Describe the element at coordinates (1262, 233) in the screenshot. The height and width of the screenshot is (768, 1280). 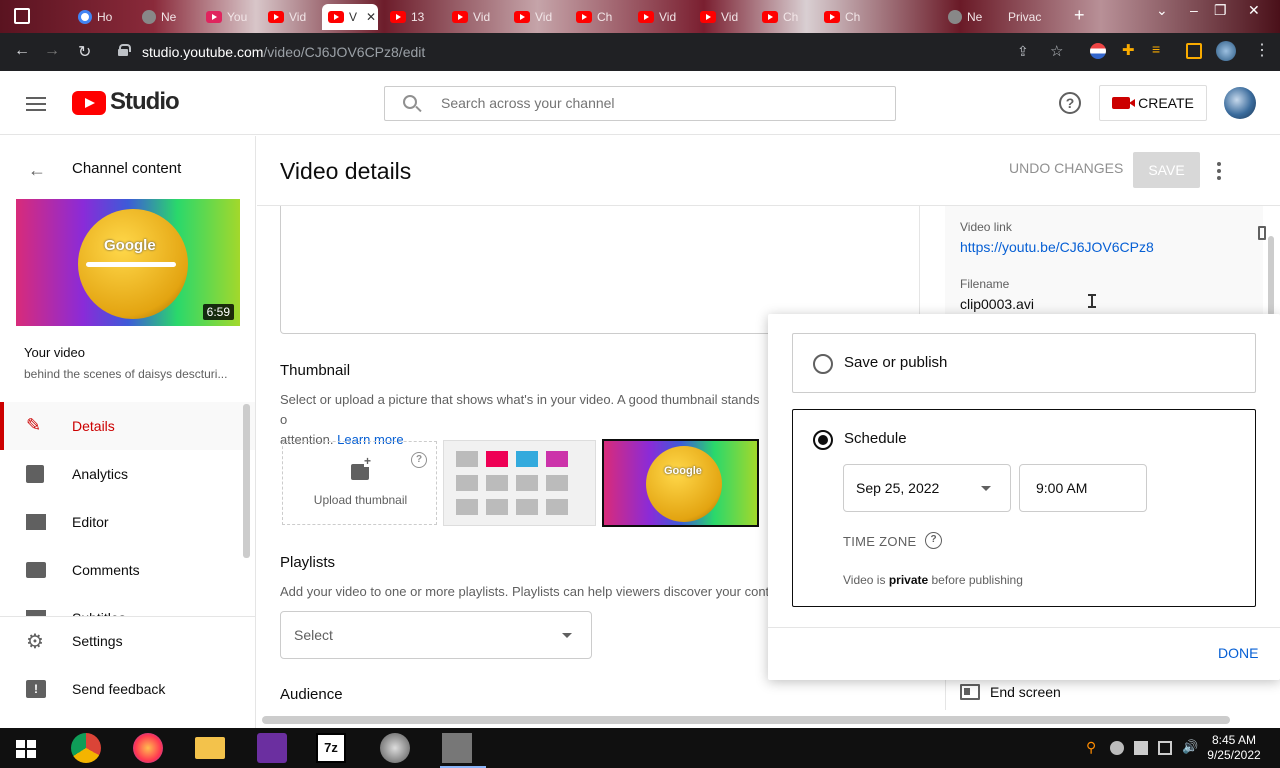
I see `copy-icon` at that location.